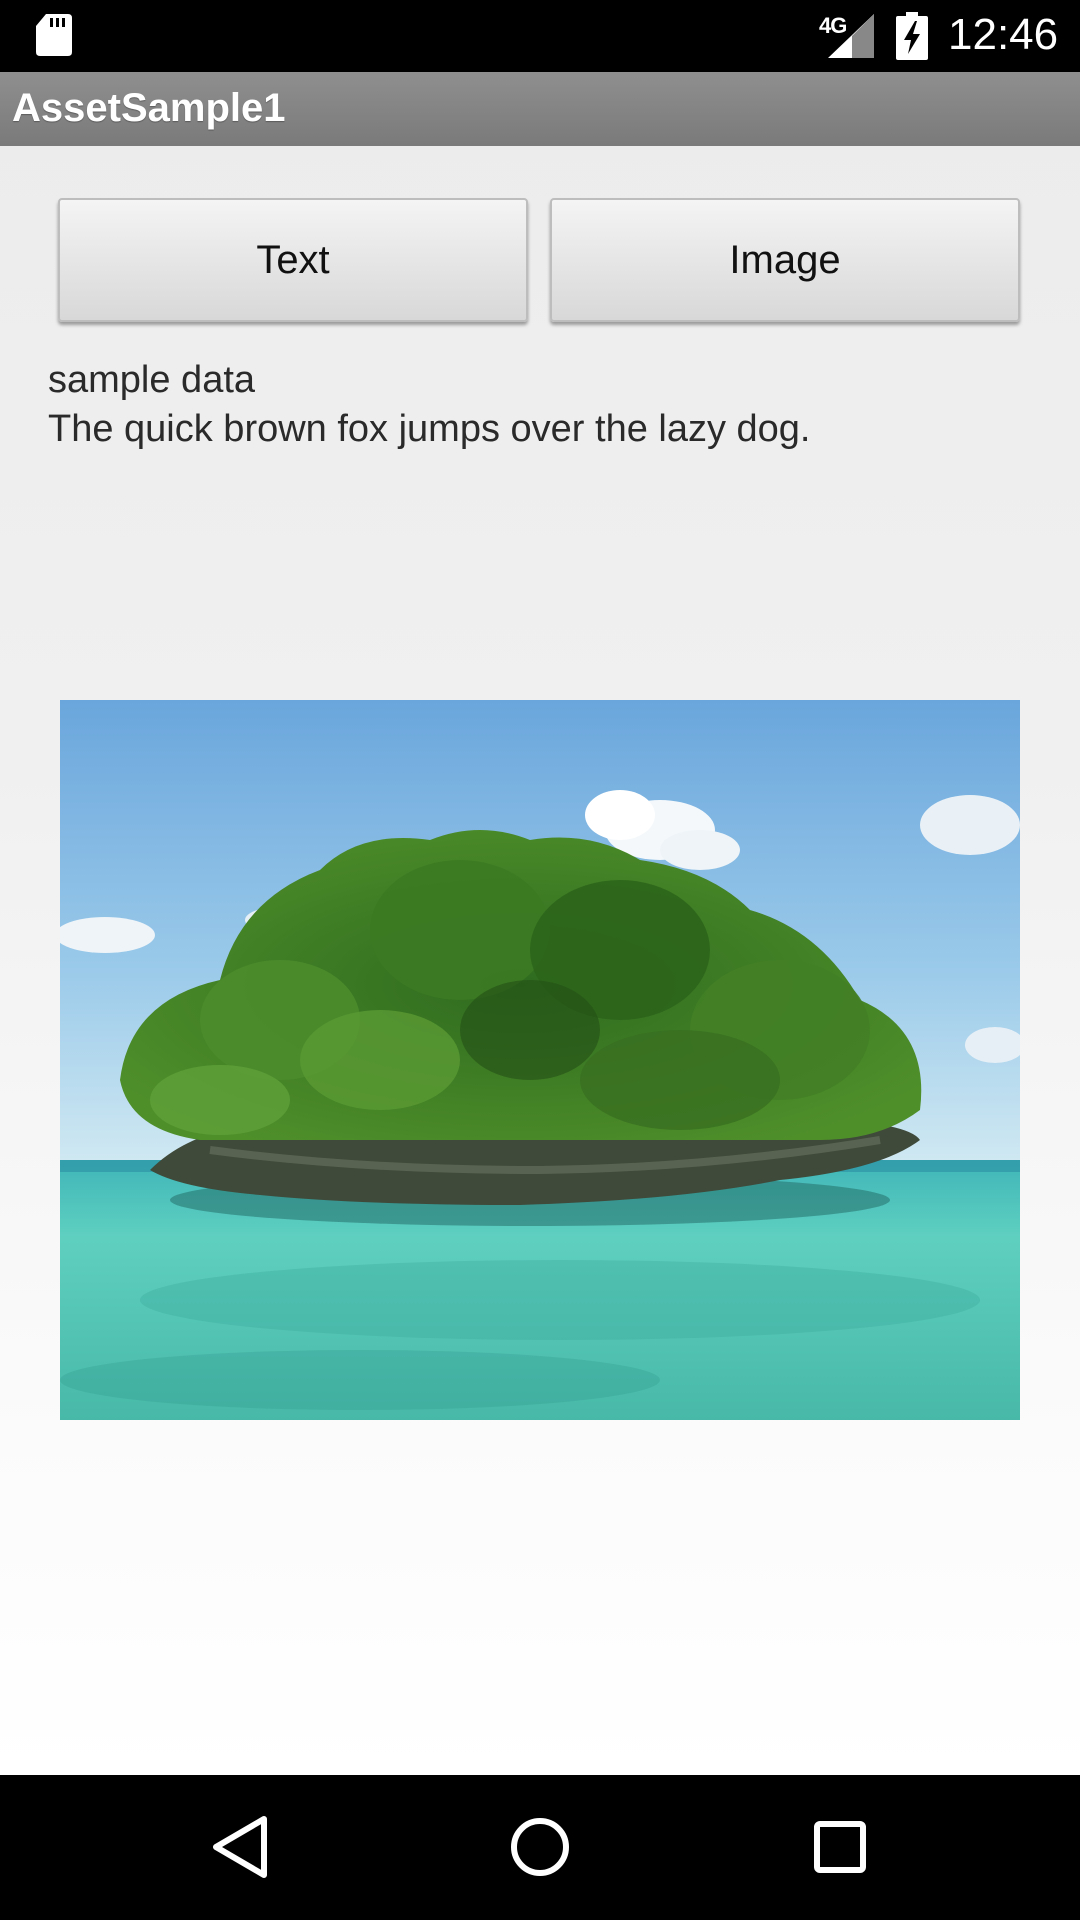  I want to click on sd-card-icon, so click(54, 35).